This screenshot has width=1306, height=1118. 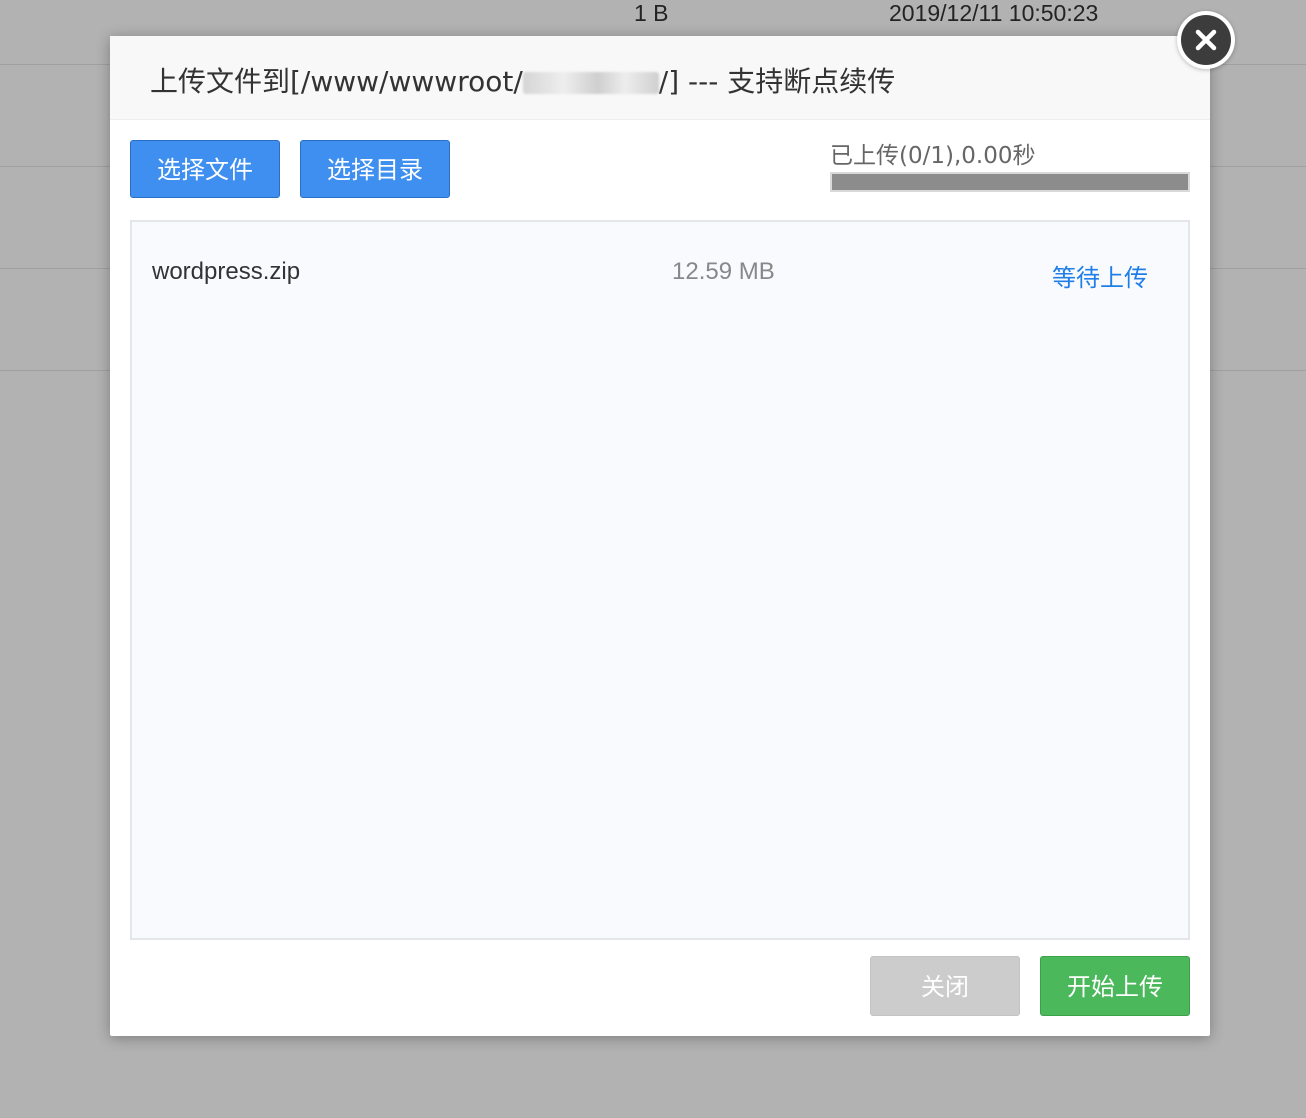 What do you see at coordinates (777, 81) in the screenshot?
I see `dialog-title-suffix: /] --- 支持断点续传` at bounding box center [777, 81].